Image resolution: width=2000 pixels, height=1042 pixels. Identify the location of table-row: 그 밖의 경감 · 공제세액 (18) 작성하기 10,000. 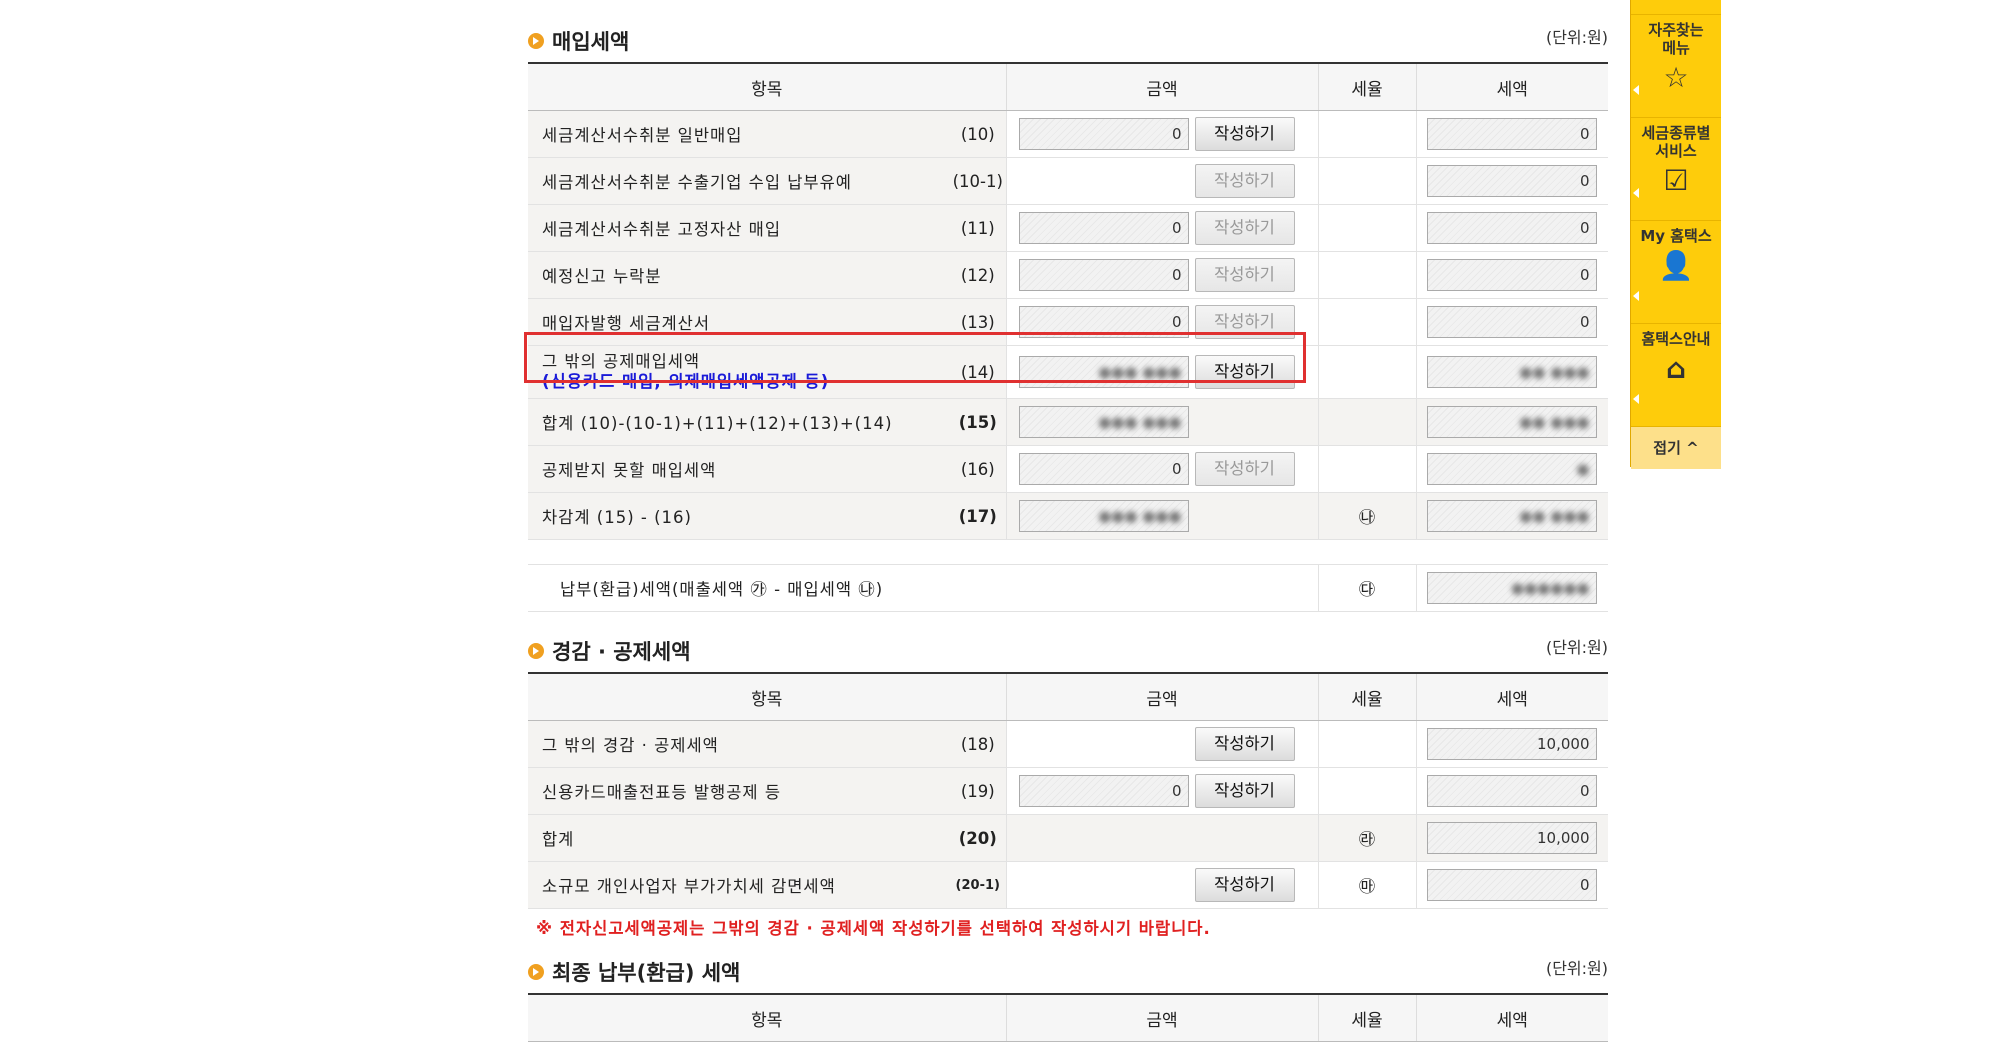
(1068, 744).